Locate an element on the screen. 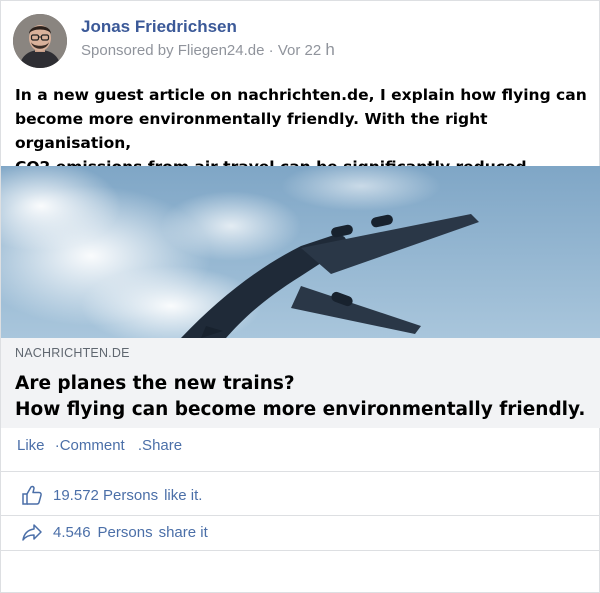 Image resolution: width=600 pixels, height=593 pixels. post-meta: Sponsored by Fliegen24.de · Vor 22 h is located at coordinates (208, 50).